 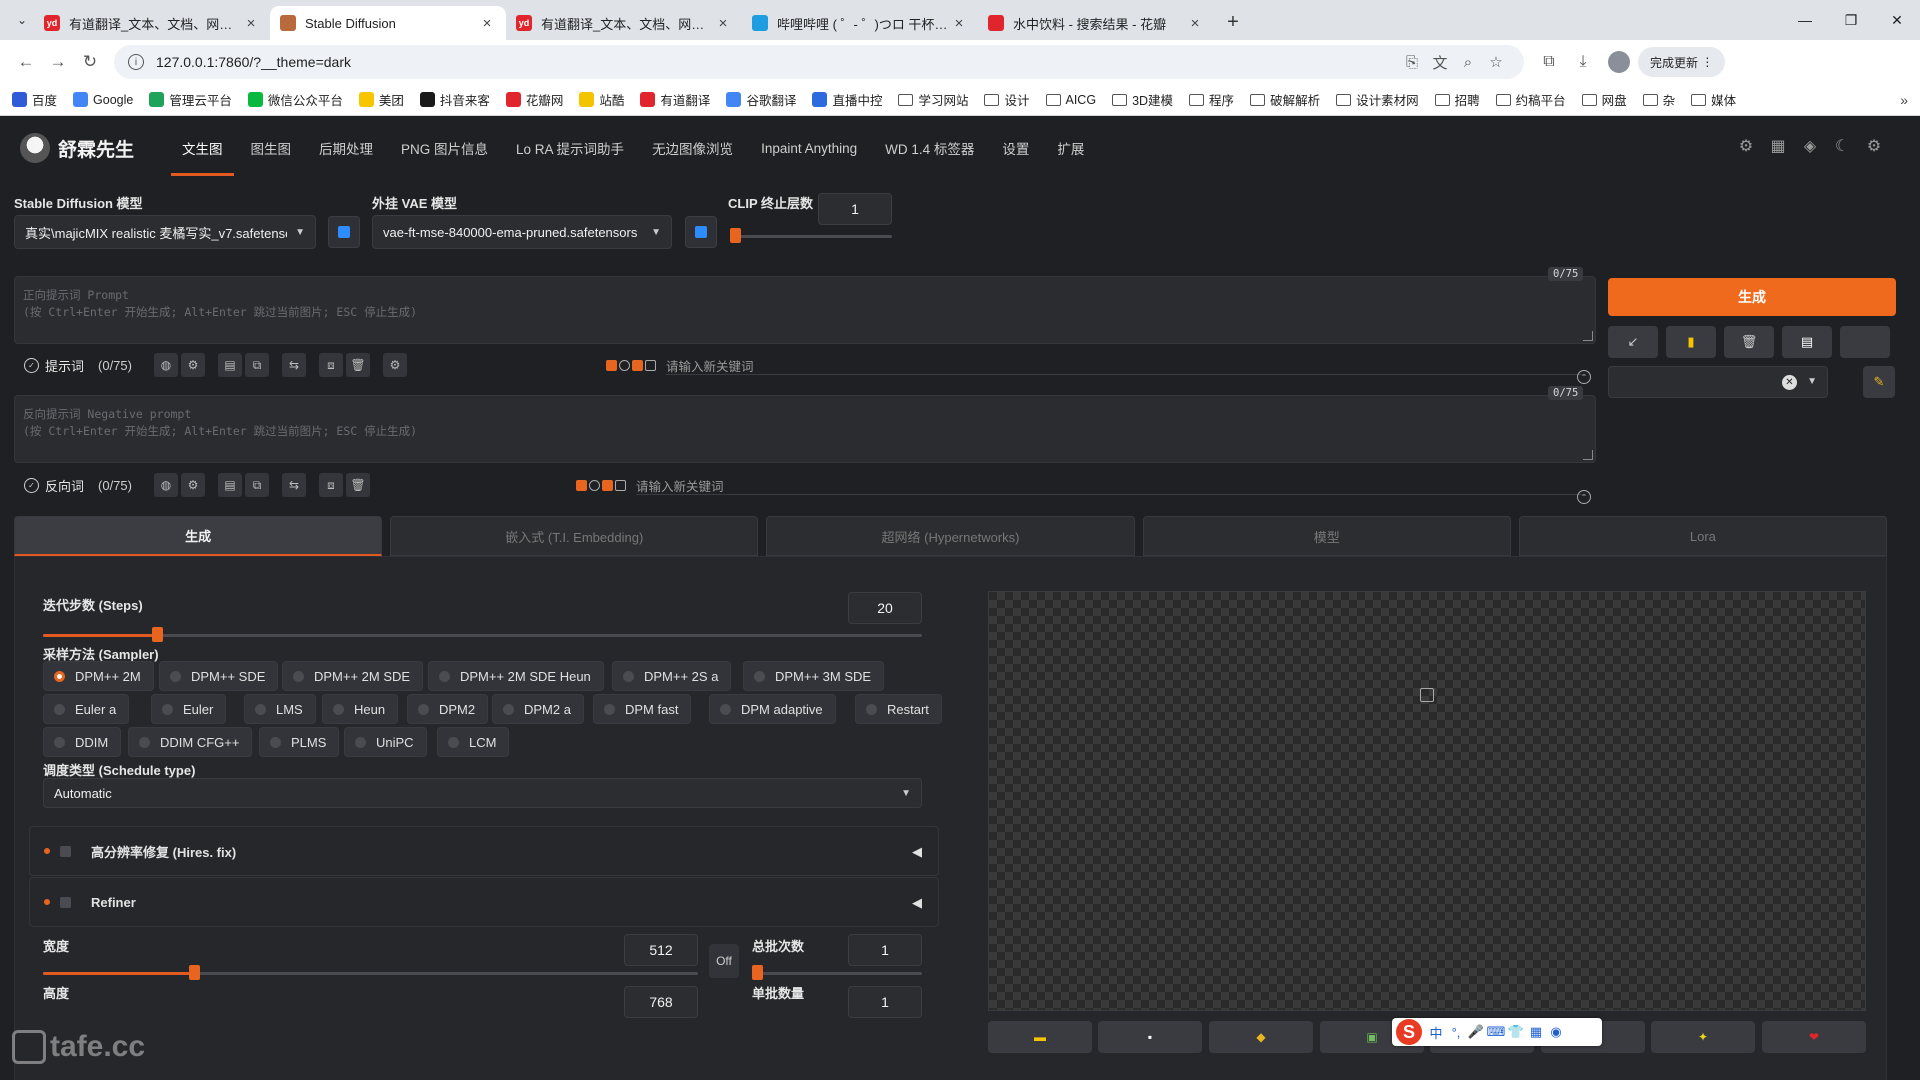 I want to click on arrow-icon: ↙, so click(x=1633, y=342).